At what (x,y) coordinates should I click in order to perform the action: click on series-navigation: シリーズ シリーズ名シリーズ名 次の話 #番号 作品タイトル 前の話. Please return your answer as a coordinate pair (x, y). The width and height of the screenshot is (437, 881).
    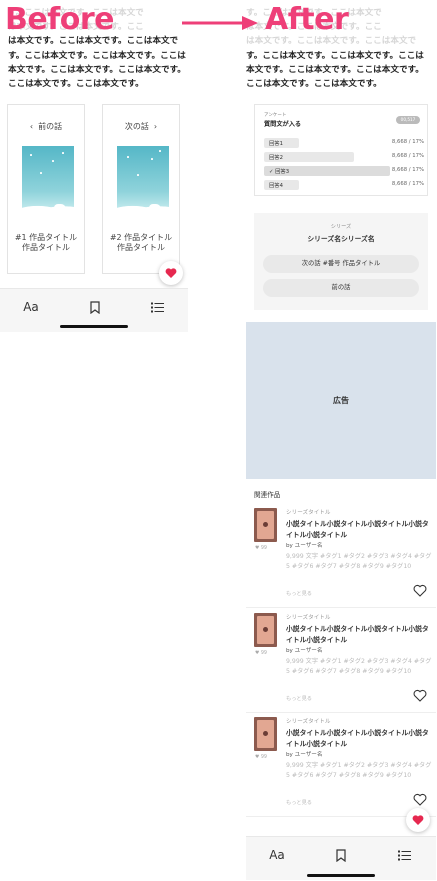
    Looking at the image, I should click on (341, 261).